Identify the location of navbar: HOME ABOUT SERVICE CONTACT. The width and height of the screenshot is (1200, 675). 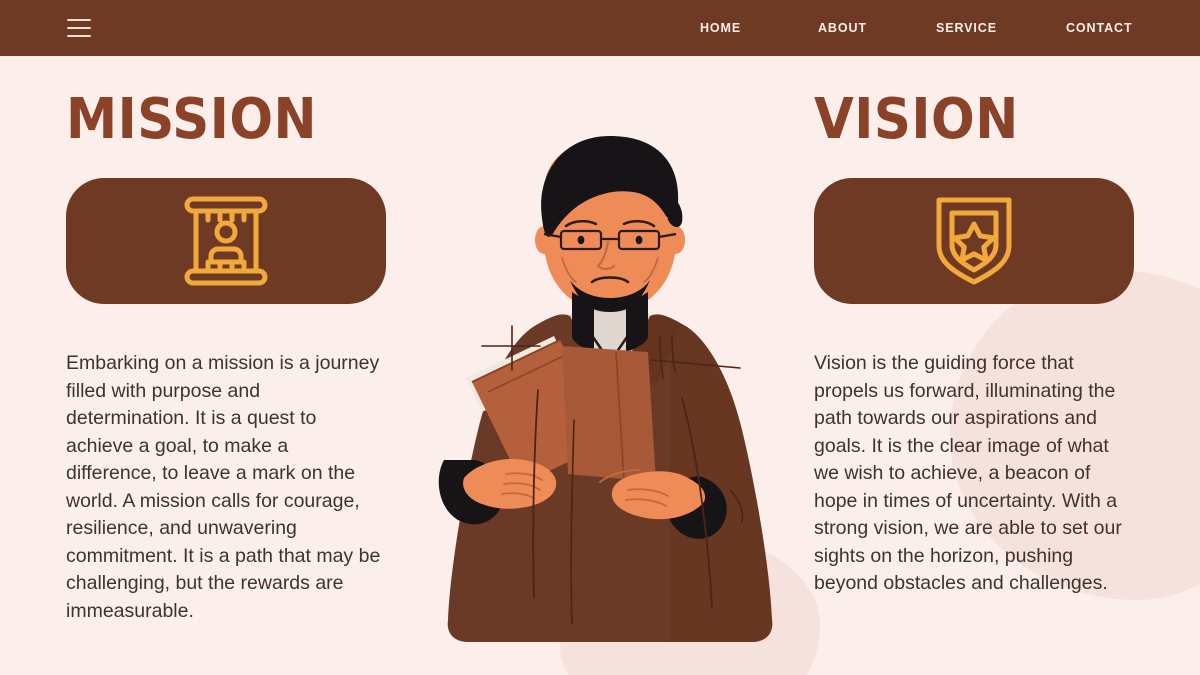
(600, 28).